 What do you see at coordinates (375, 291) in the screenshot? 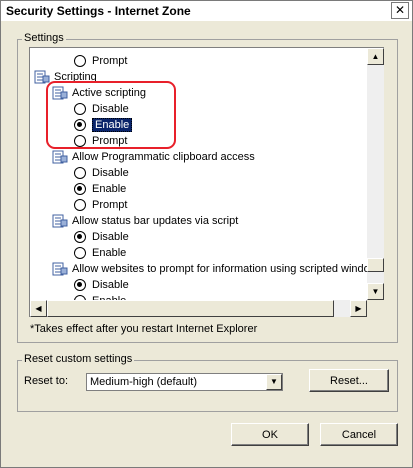
I see `scroll-down-button: ▼` at bounding box center [375, 291].